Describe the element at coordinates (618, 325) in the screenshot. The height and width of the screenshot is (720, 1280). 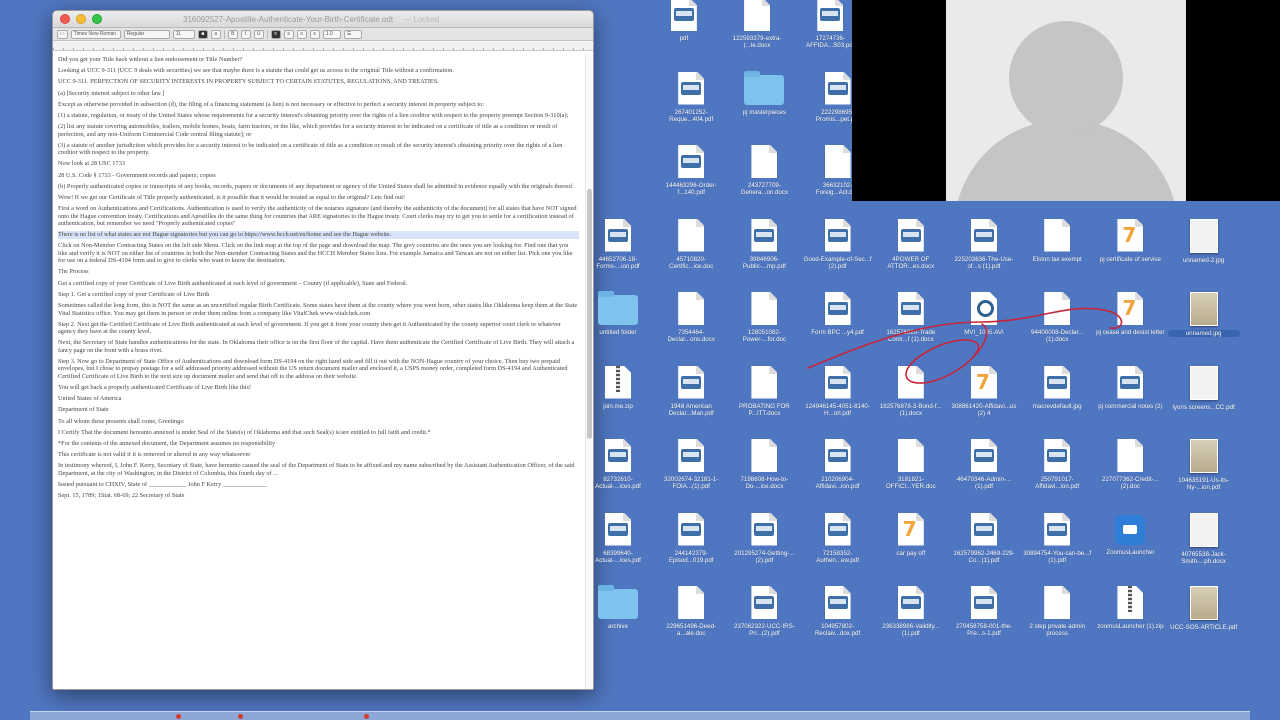
I see `desktop-file: untitled folder` at that location.